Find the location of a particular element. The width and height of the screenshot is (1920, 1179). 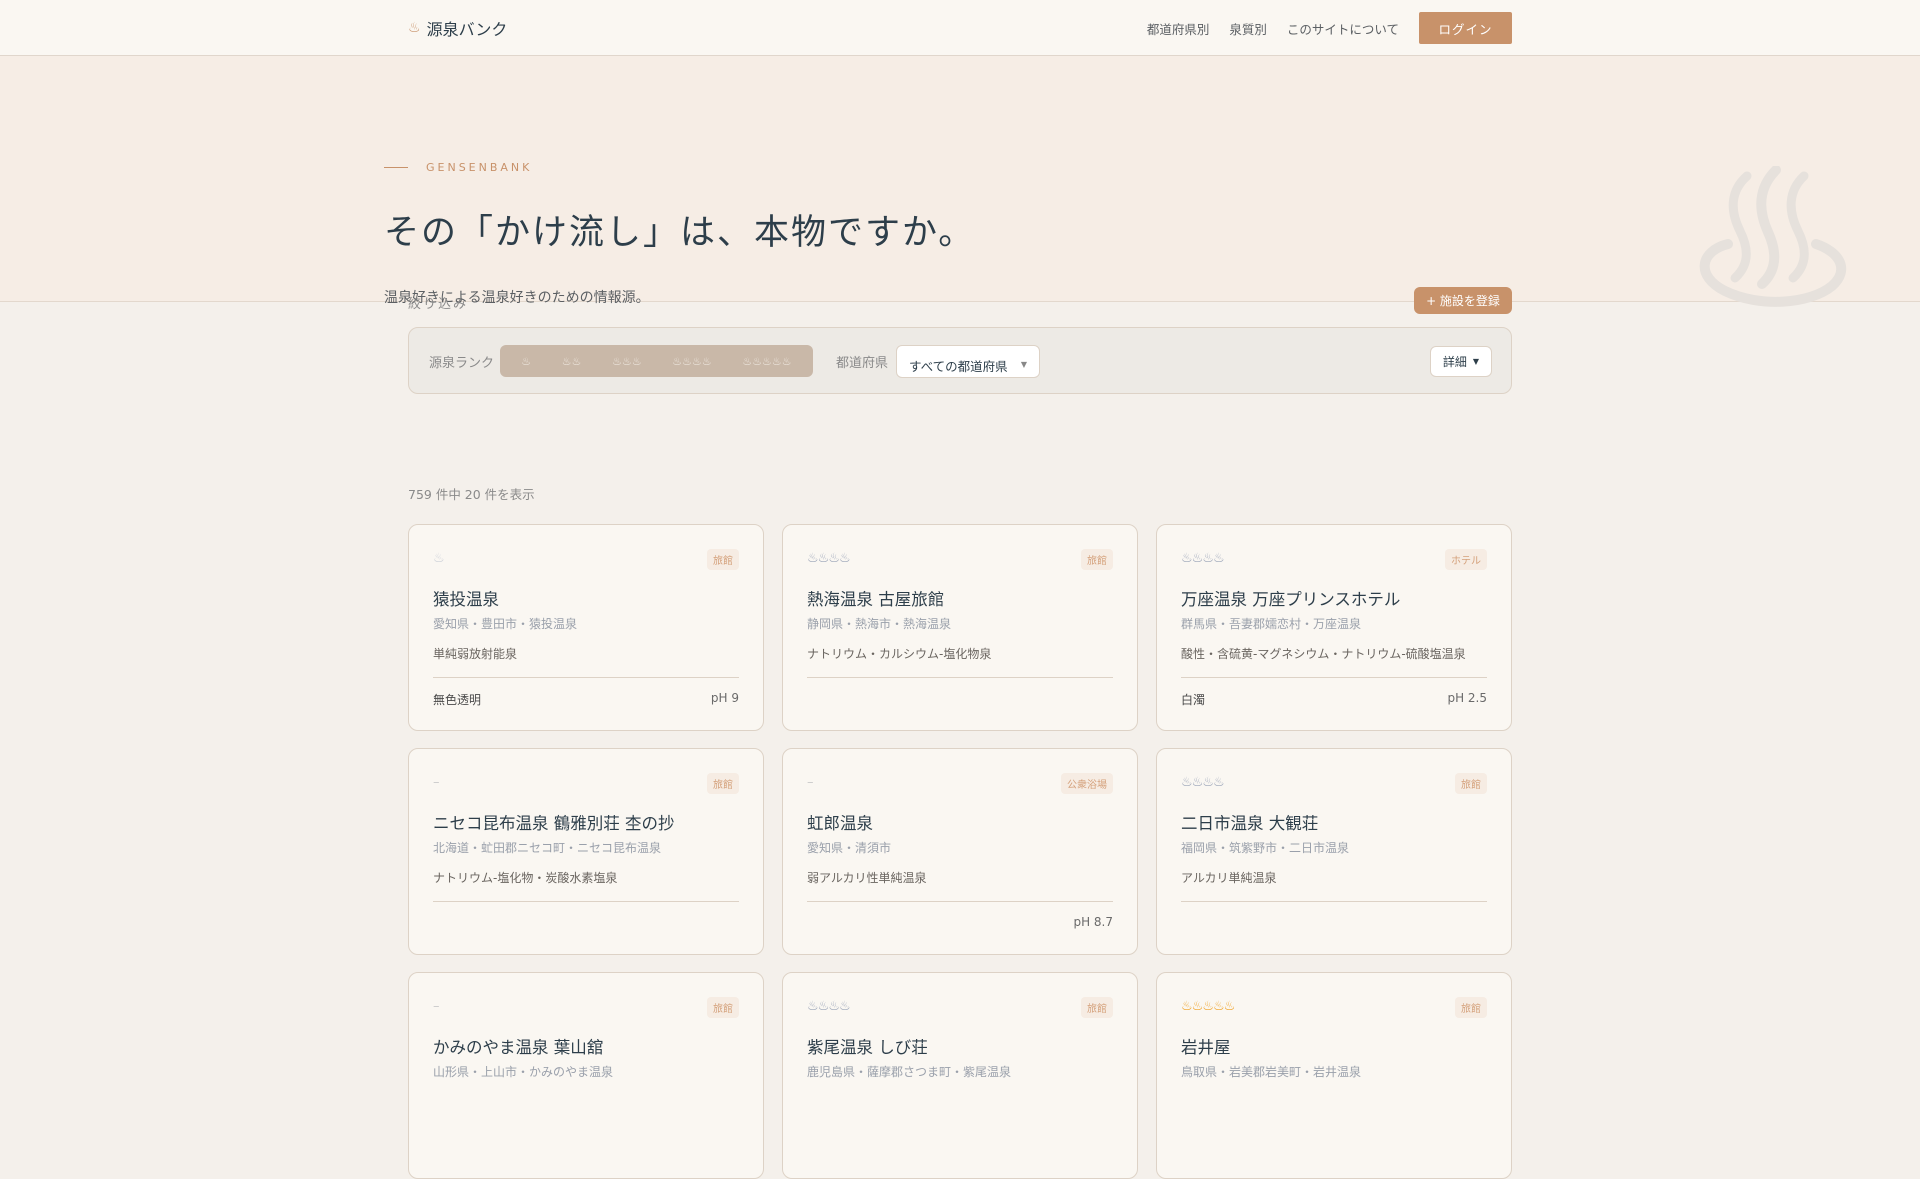

facility-location: 愛知県・豊田市・猿投温泉 is located at coordinates (505, 624).